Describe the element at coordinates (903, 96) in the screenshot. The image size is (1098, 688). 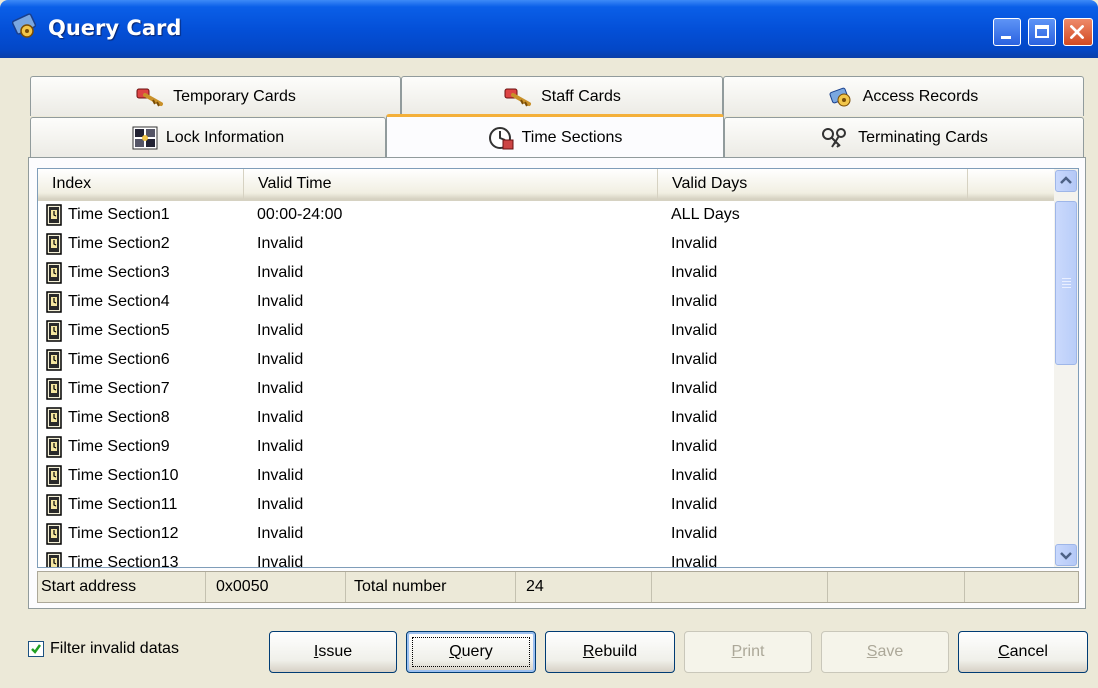
I see `tab-access-records: Access Records` at that location.